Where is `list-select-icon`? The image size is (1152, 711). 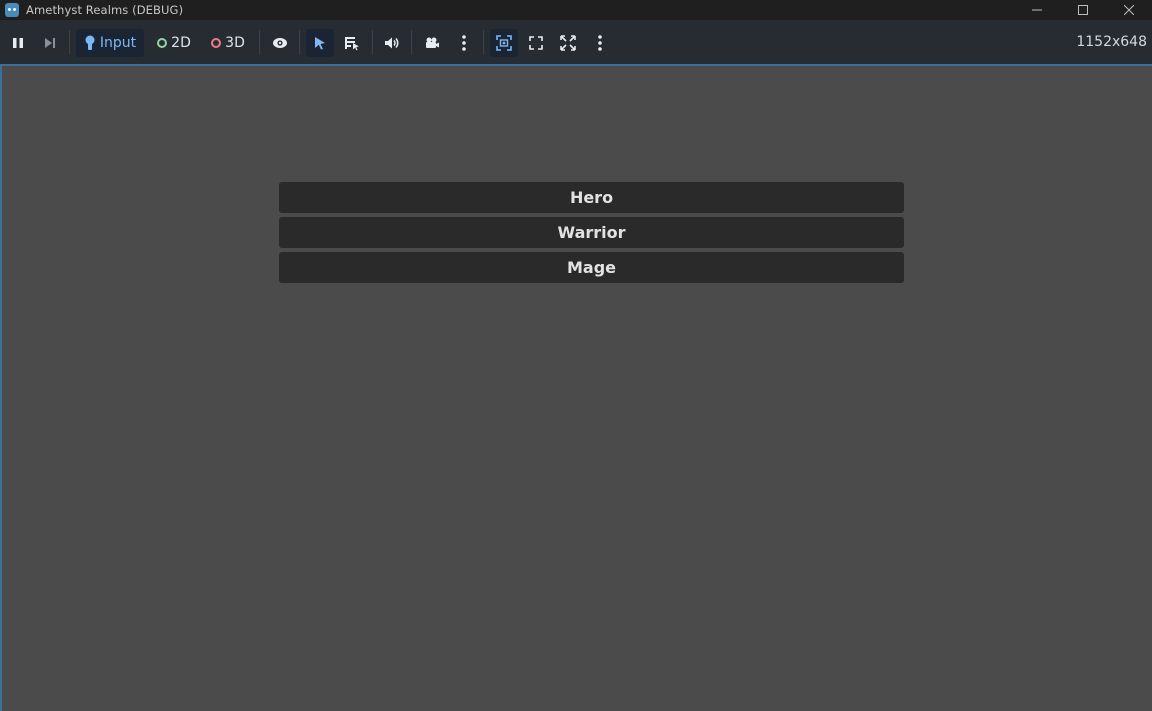 list-select-icon is located at coordinates (352, 44).